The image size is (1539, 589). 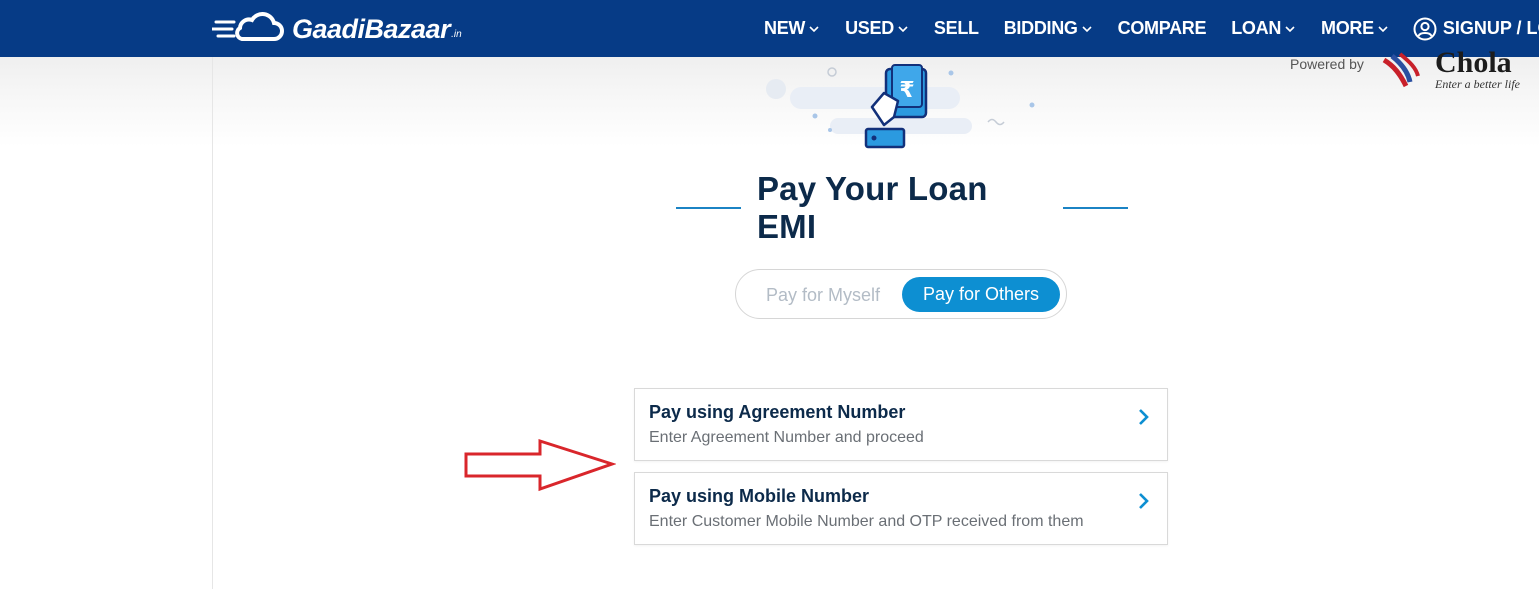 What do you see at coordinates (1347, 28) in the screenshot?
I see `nav-item-label: MORE` at bounding box center [1347, 28].